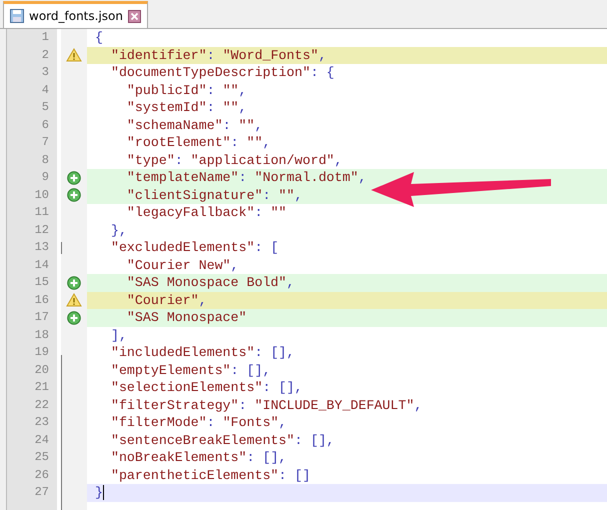  Describe the element at coordinates (42, 387) in the screenshot. I see `line-number: 21` at that location.